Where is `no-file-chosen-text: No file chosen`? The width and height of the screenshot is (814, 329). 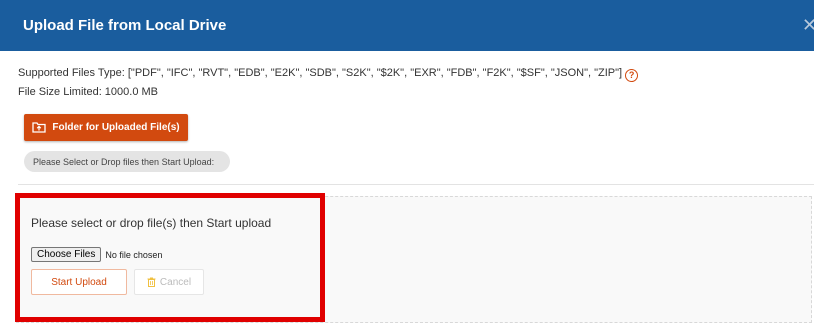
no-file-chosen-text: No file chosen is located at coordinates (134, 254).